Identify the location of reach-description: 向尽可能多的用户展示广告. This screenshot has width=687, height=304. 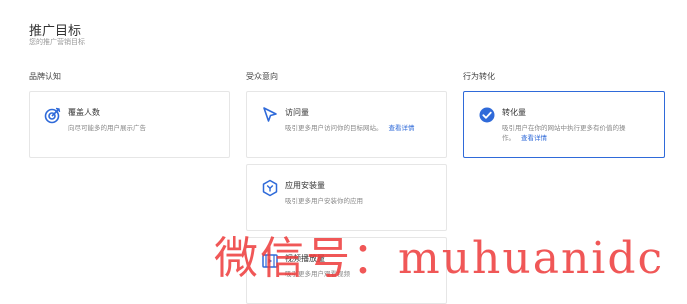
(107, 128).